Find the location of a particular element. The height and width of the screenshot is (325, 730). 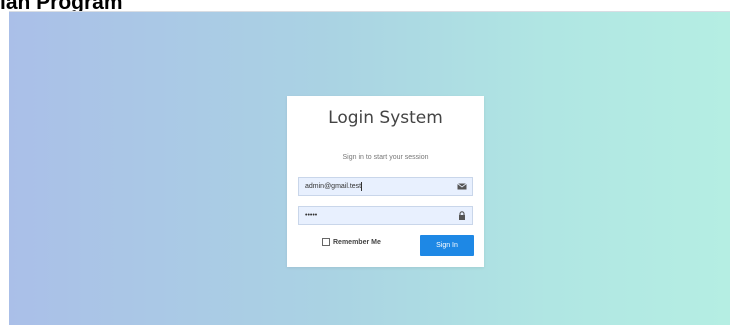

envelope-icon is located at coordinates (462, 186).